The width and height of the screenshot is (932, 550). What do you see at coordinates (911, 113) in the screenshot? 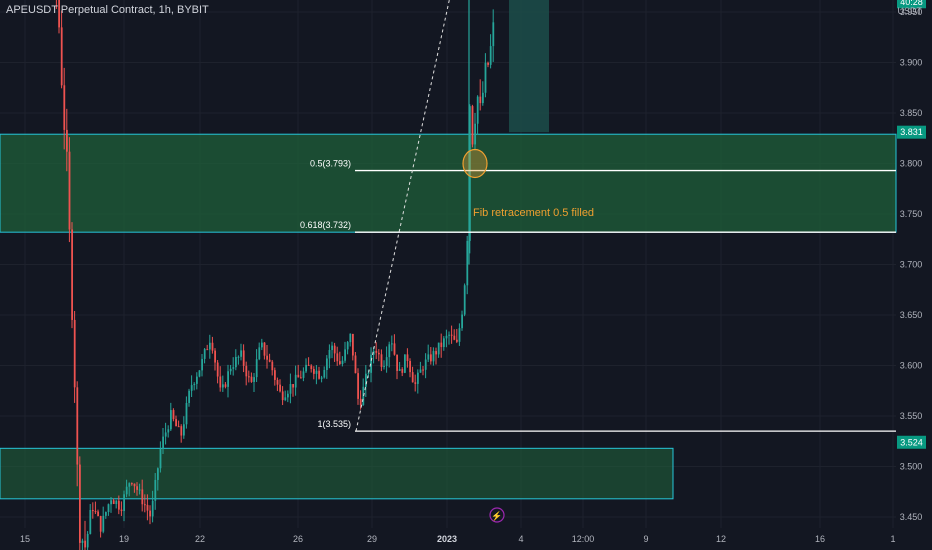
I see `y-tick-label: 3.850` at bounding box center [911, 113].